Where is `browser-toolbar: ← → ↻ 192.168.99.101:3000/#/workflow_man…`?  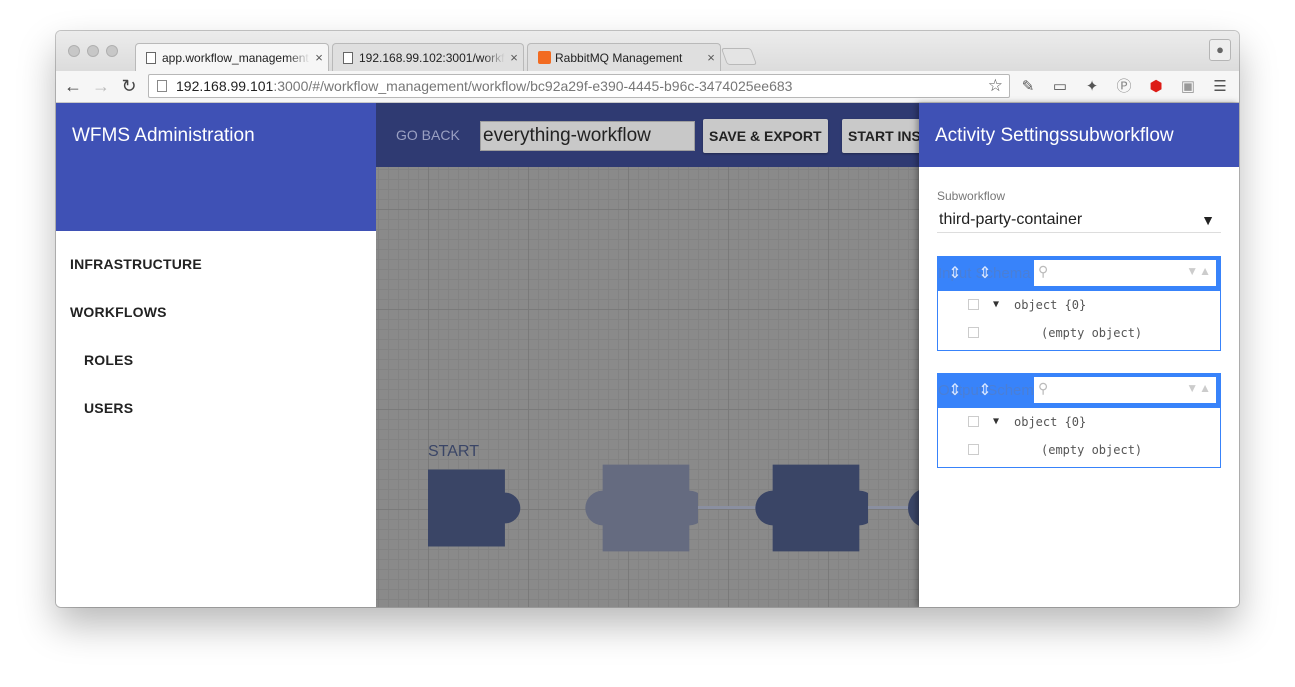
browser-toolbar: ← → ↻ 192.168.99.101:3000/#/workflow_man… is located at coordinates (647, 87).